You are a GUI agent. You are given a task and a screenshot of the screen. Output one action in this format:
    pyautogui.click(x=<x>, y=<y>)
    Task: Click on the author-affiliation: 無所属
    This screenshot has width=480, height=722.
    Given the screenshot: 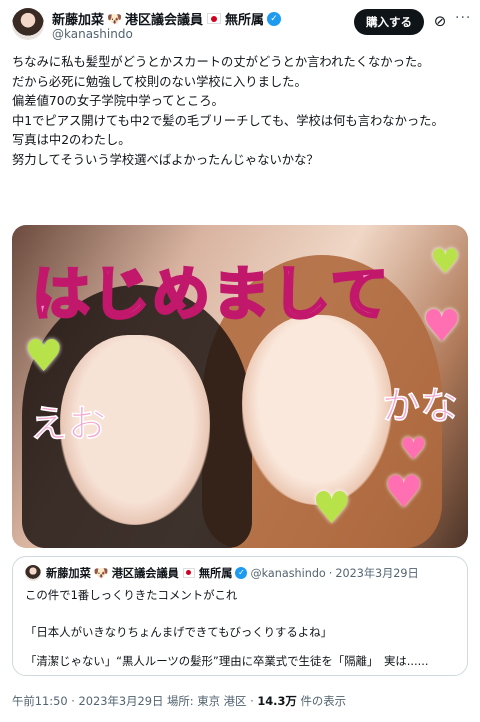 What is the action you would take?
    pyautogui.click(x=244, y=18)
    